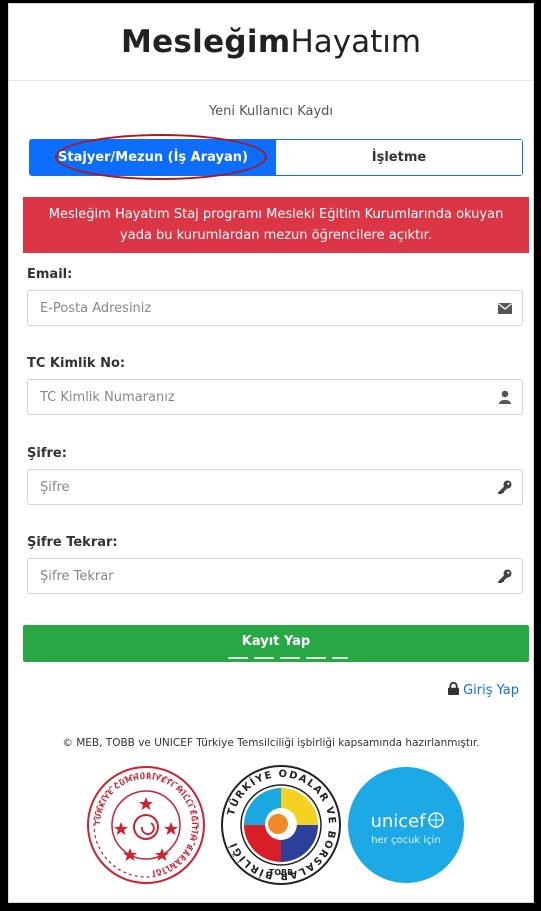 This screenshot has height=911, width=541. I want to click on tc-field-wrapper, so click(275, 397).